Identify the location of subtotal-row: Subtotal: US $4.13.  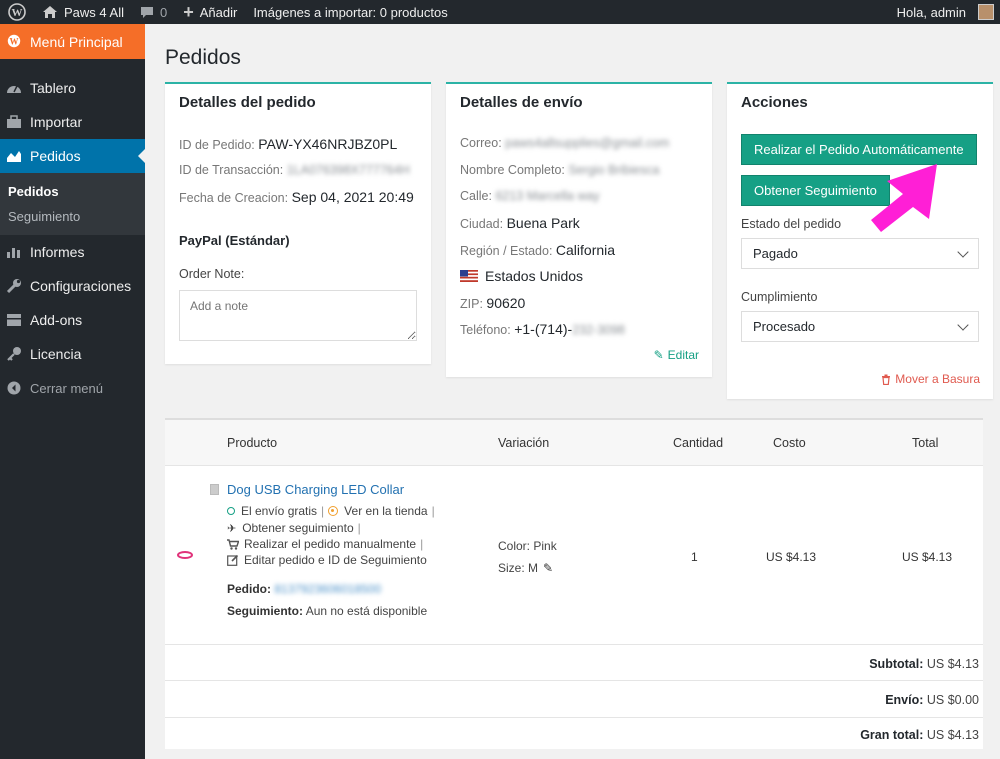
(924, 664).